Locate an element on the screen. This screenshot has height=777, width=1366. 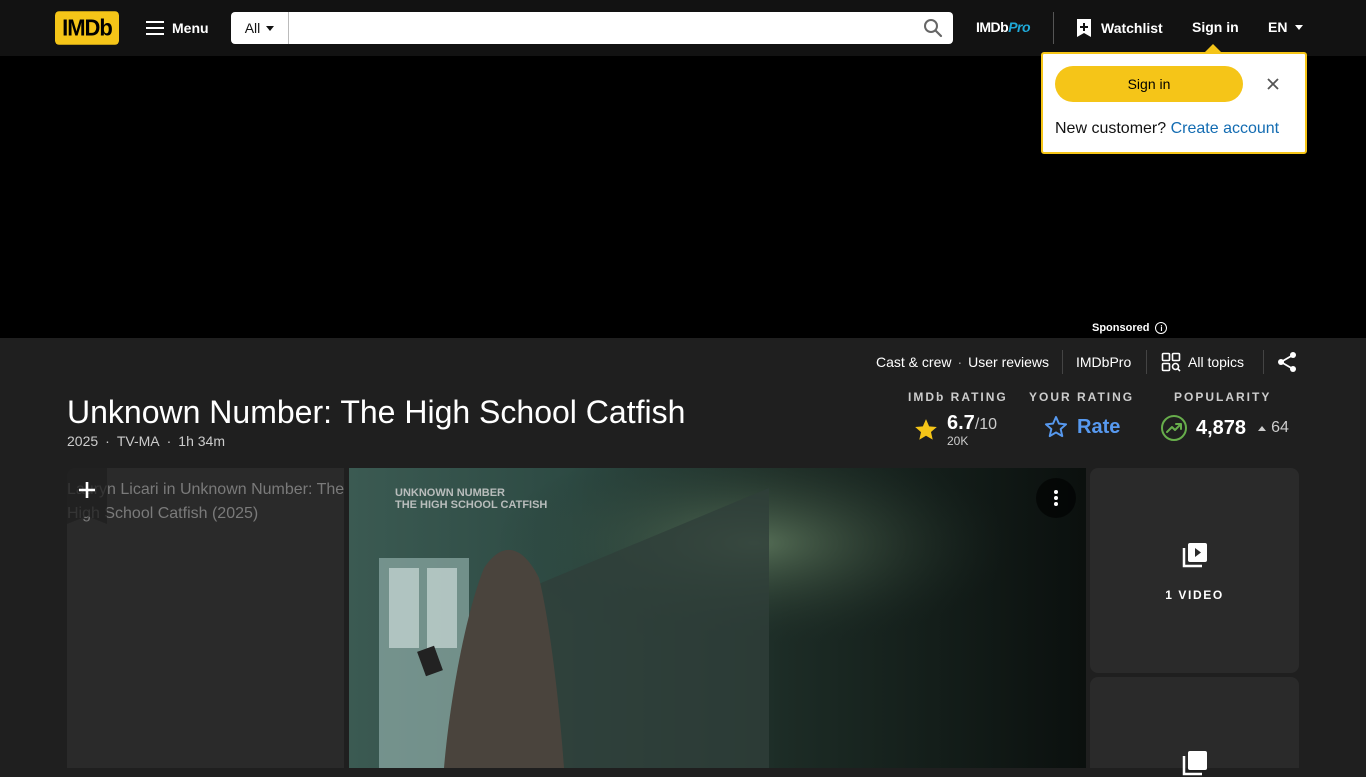
imdbpro-suffix: Pro is located at coordinates (1019, 27).